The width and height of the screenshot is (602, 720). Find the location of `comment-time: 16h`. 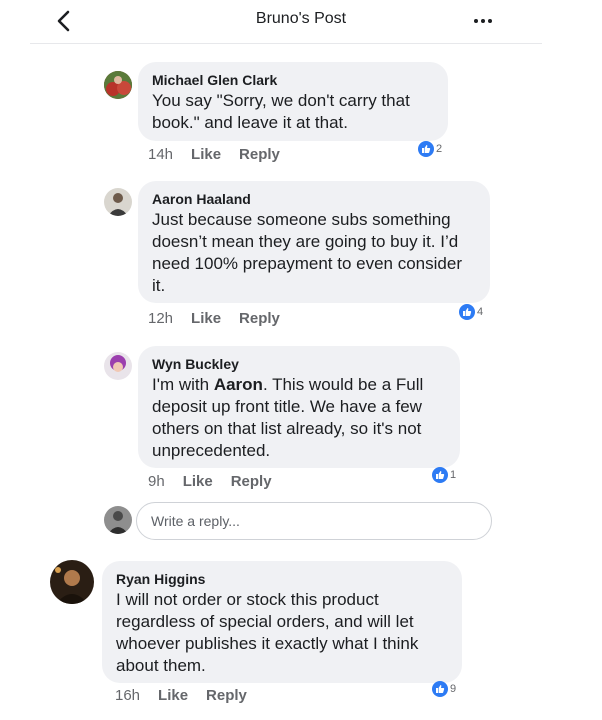

comment-time: 16h is located at coordinates (128, 695).